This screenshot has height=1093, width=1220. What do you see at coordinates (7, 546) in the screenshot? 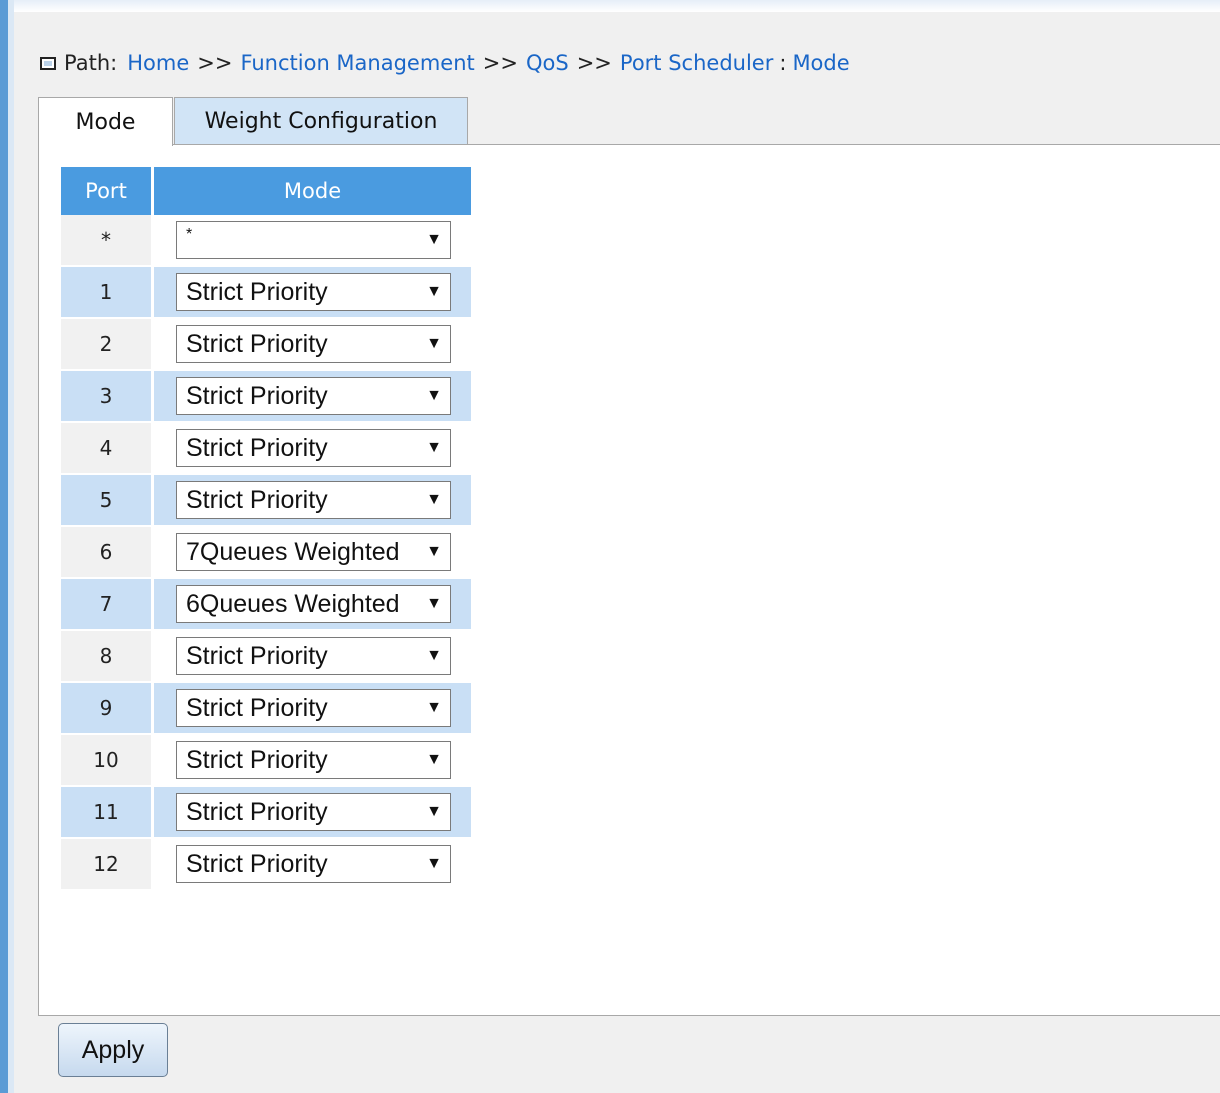
I see `left-edge-bar` at bounding box center [7, 546].